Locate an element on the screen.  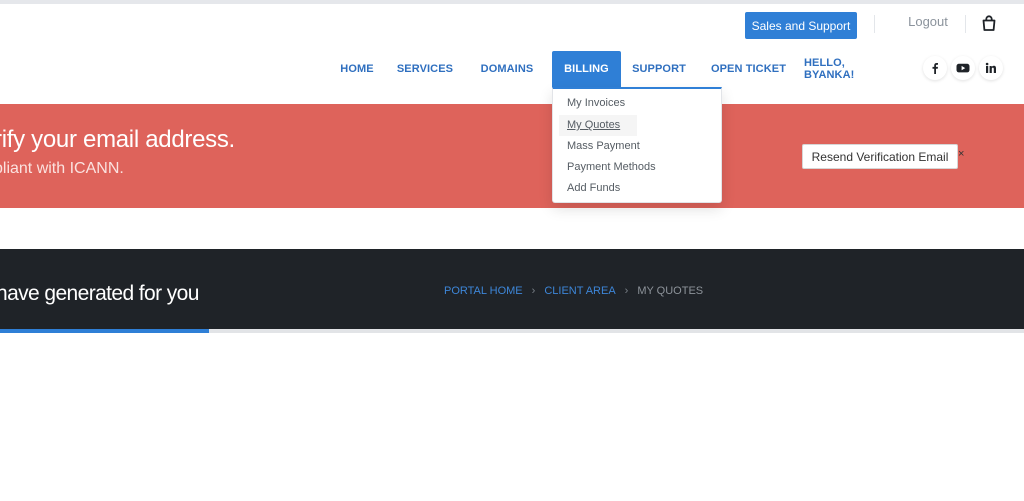
breadcrumb: PORTAL HOME › CLIENT AREA › MY QUOTES is located at coordinates (573, 291).